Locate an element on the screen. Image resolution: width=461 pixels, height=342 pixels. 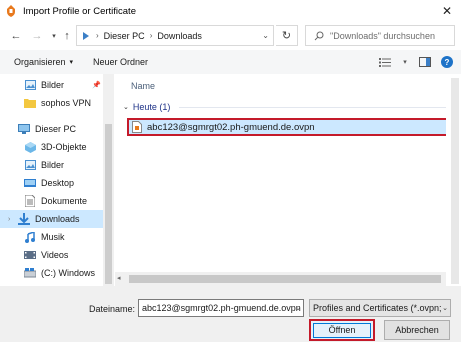
folder-icon is located at coordinates (30, 103).